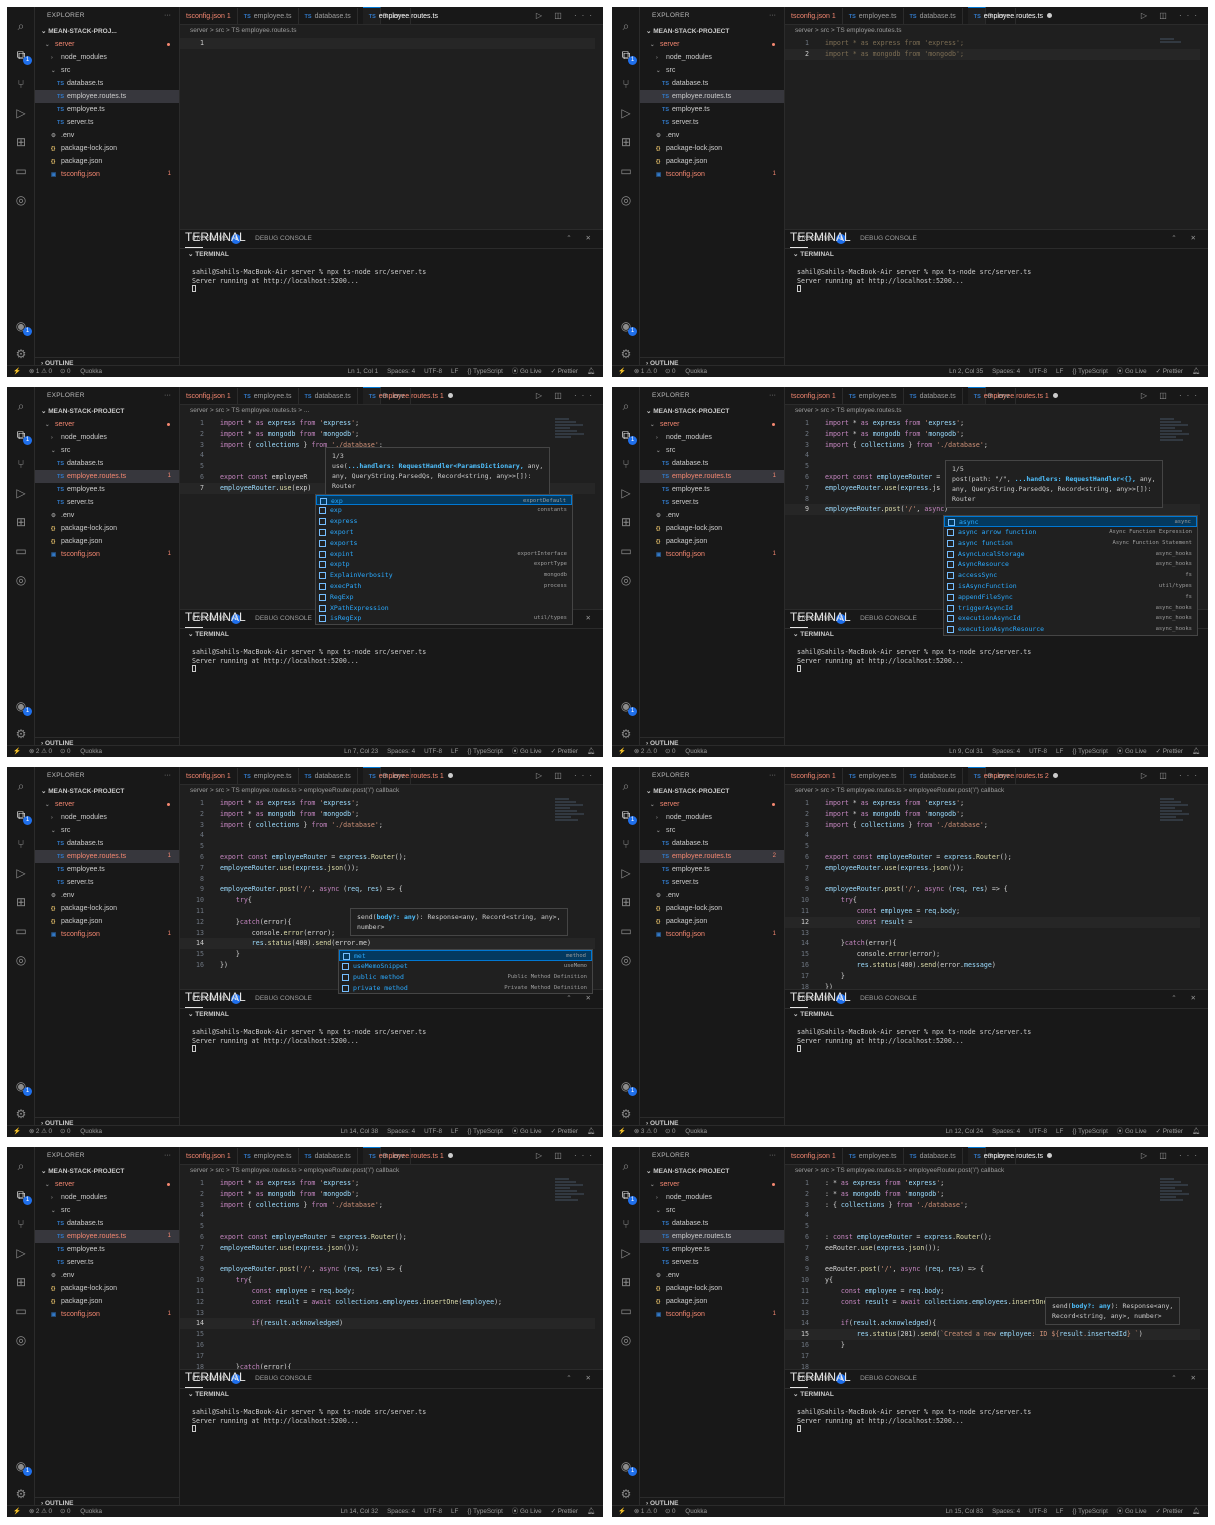 Image resolution: width=1215 pixels, height=1525 pixels. What do you see at coordinates (359, 1511) in the screenshot?
I see `status-cursor-position: Ln 14, Col 32` at bounding box center [359, 1511].